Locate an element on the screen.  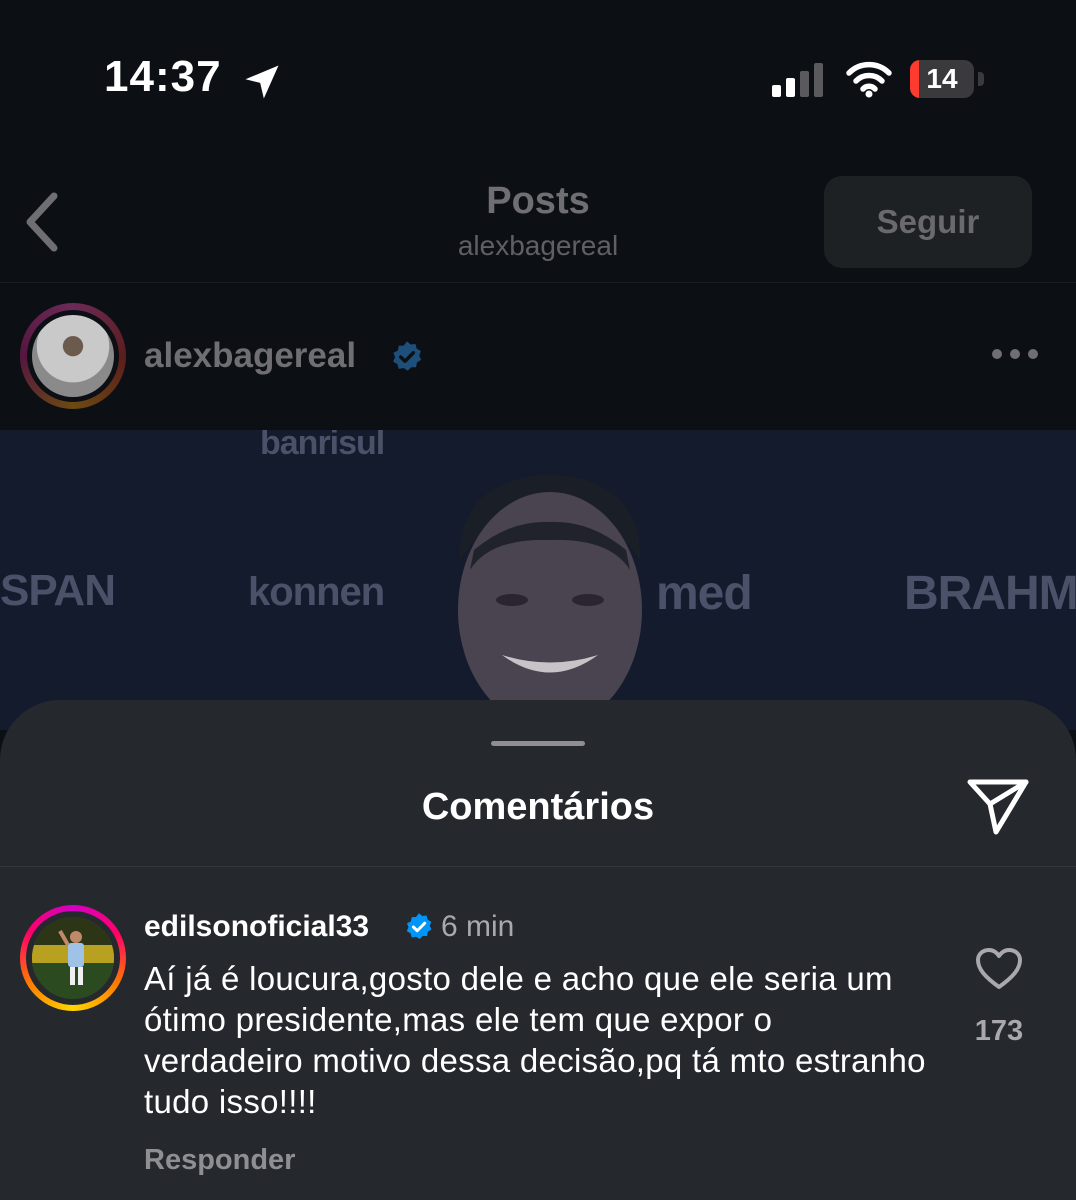
status-time: 14:37 is located at coordinates (163, 76).